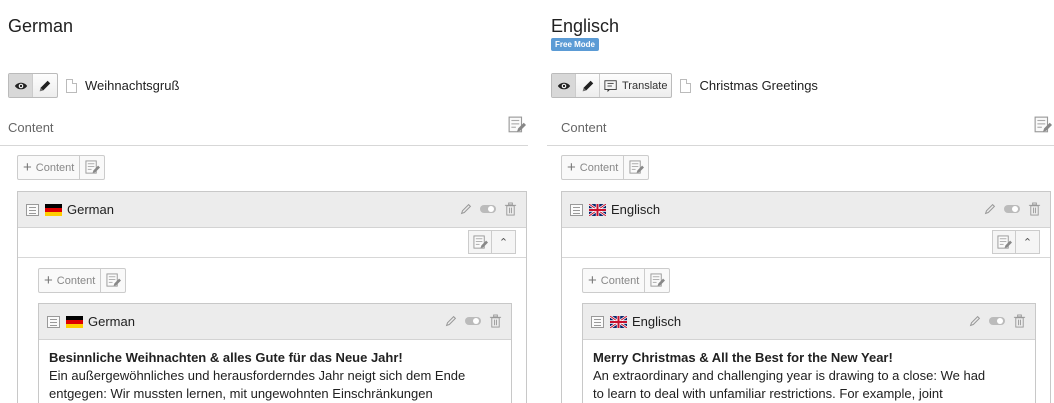 This screenshot has width=1054, height=403. Describe the element at coordinates (657, 321) in the screenshot. I see `text-element-title: Englisch` at that location.